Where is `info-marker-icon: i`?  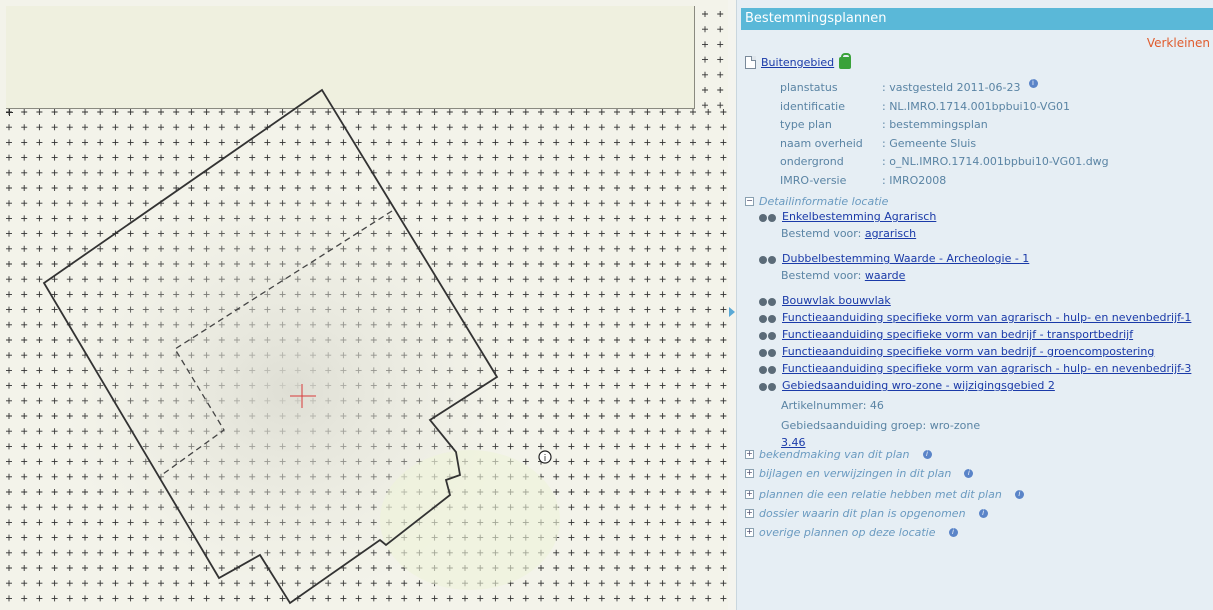 info-marker-icon: i is located at coordinates (545, 457).